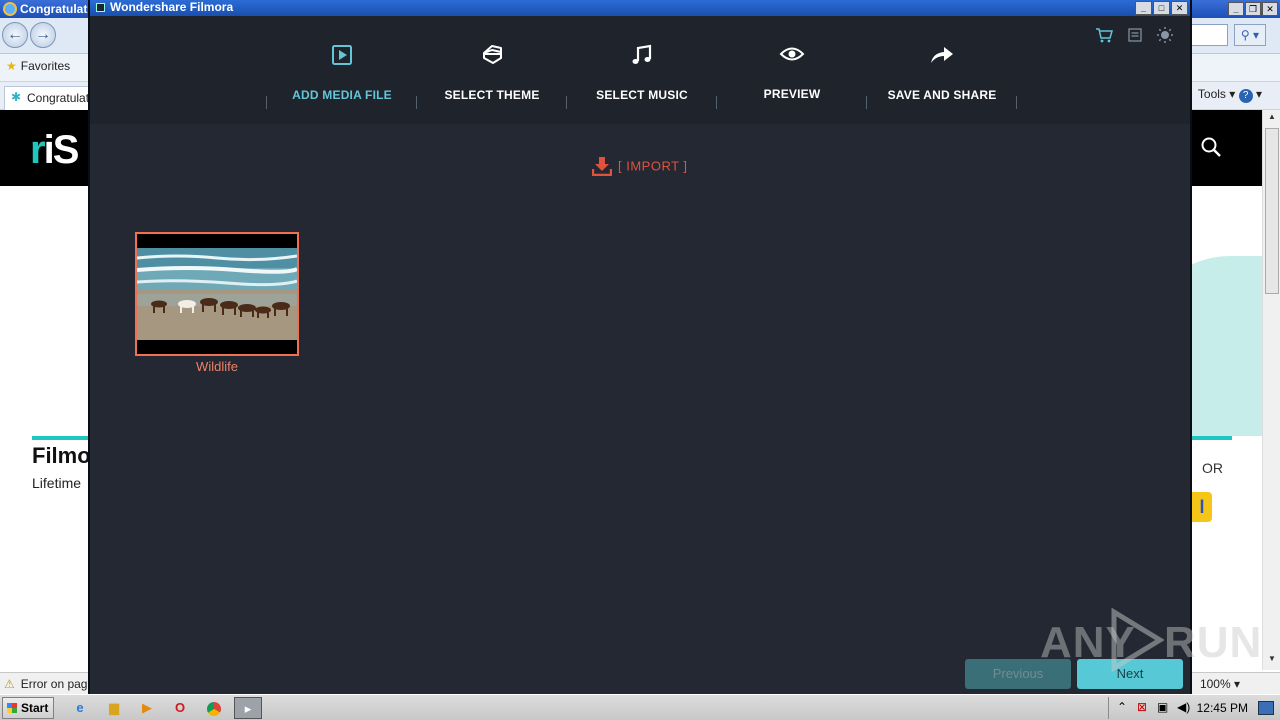 The width and height of the screenshot is (1280, 720). I want to click on ie-title-text: Congratulati, so click(55, 9).